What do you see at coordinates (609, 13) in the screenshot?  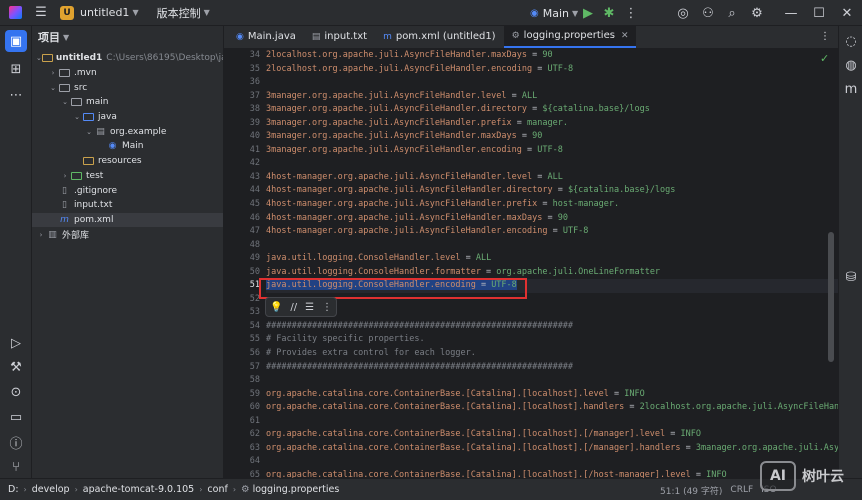 I see `debug-icon: ✱` at bounding box center [609, 13].